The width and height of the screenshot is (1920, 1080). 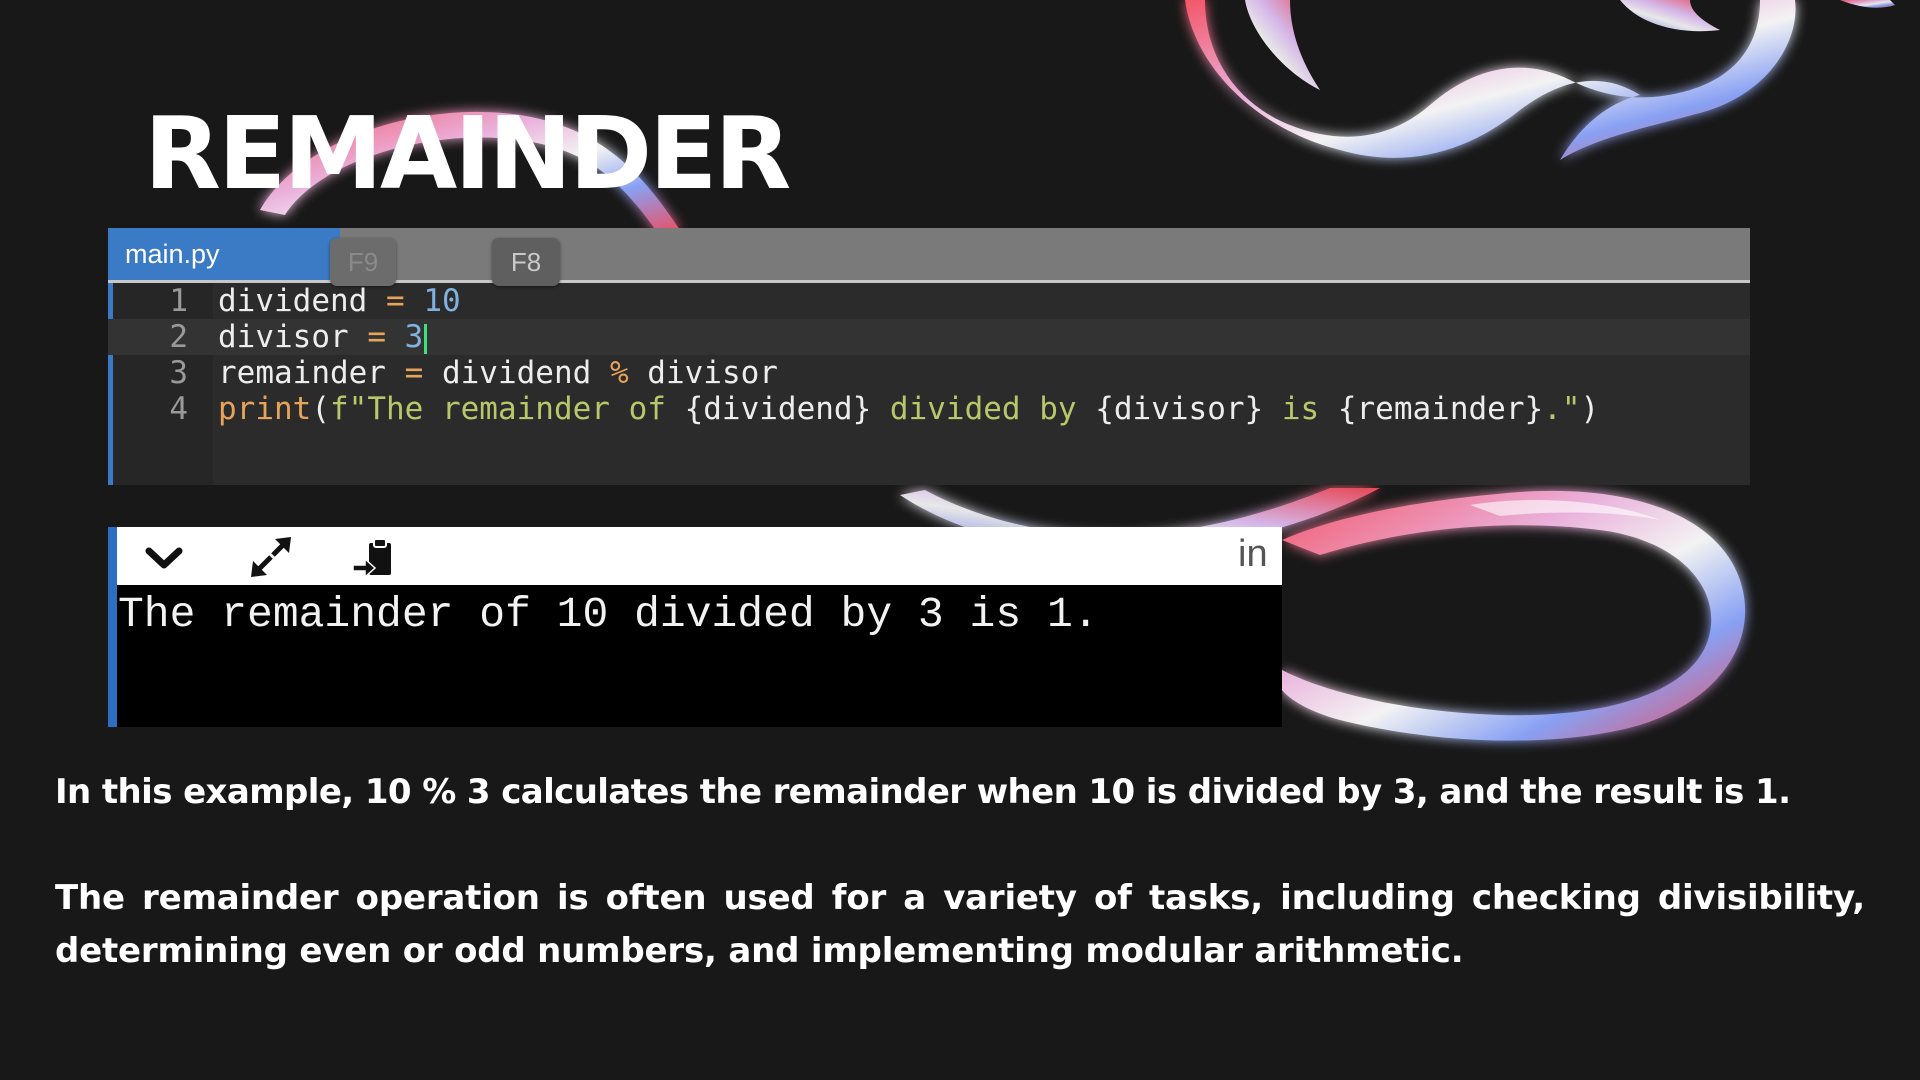 I want to click on code-line: 3 remainder = dividend % divisor, so click(x=929, y=373).